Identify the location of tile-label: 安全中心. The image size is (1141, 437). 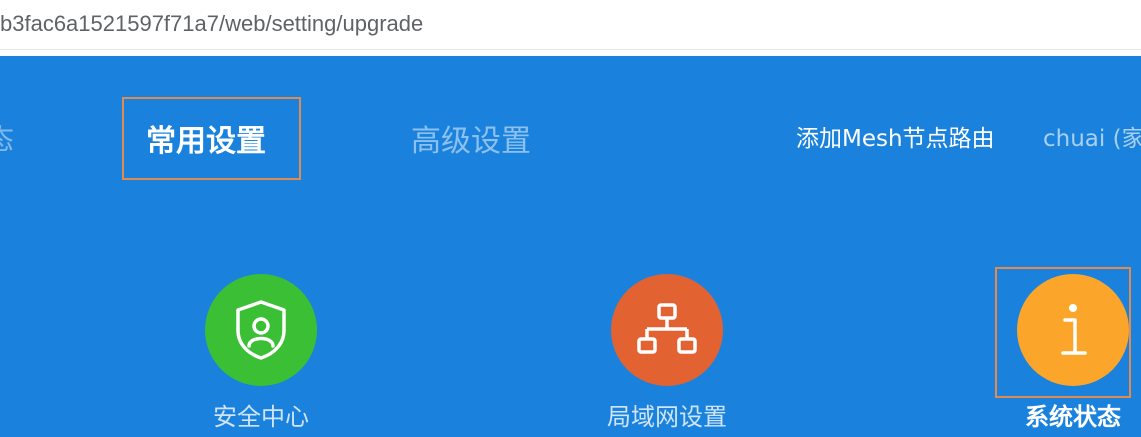
(261, 417).